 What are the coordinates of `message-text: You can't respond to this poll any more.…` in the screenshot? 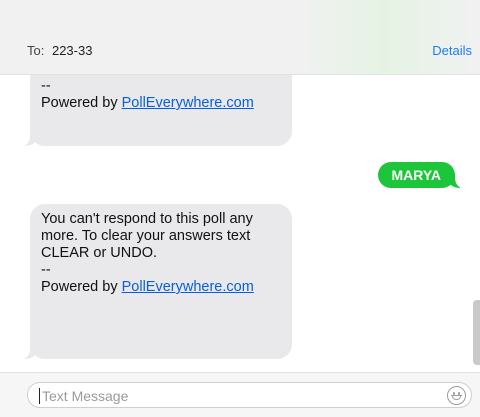 It's located at (147, 244).